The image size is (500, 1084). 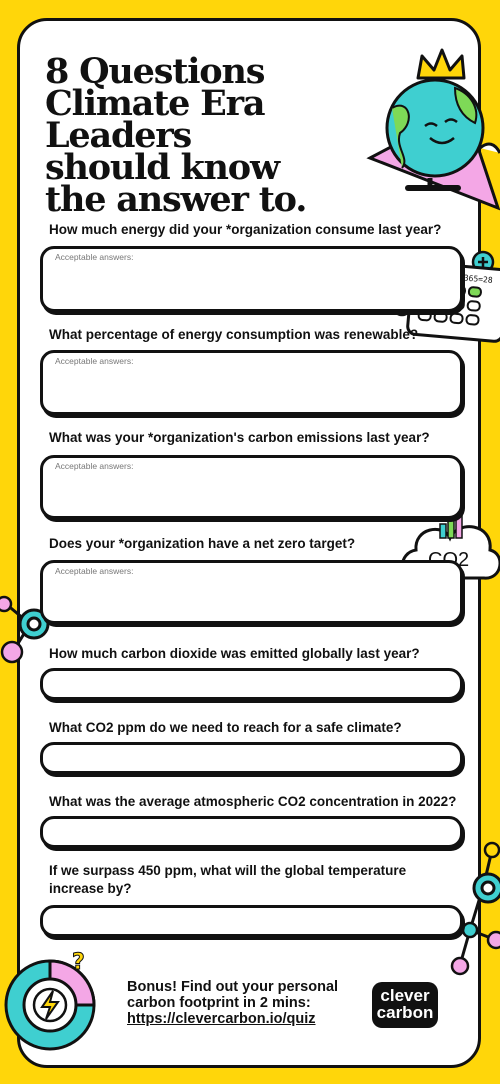 What do you see at coordinates (219, 1003) in the screenshot?
I see `bonus-line: carbon footprint in 2 mins:` at bounding box center [219, 1003].